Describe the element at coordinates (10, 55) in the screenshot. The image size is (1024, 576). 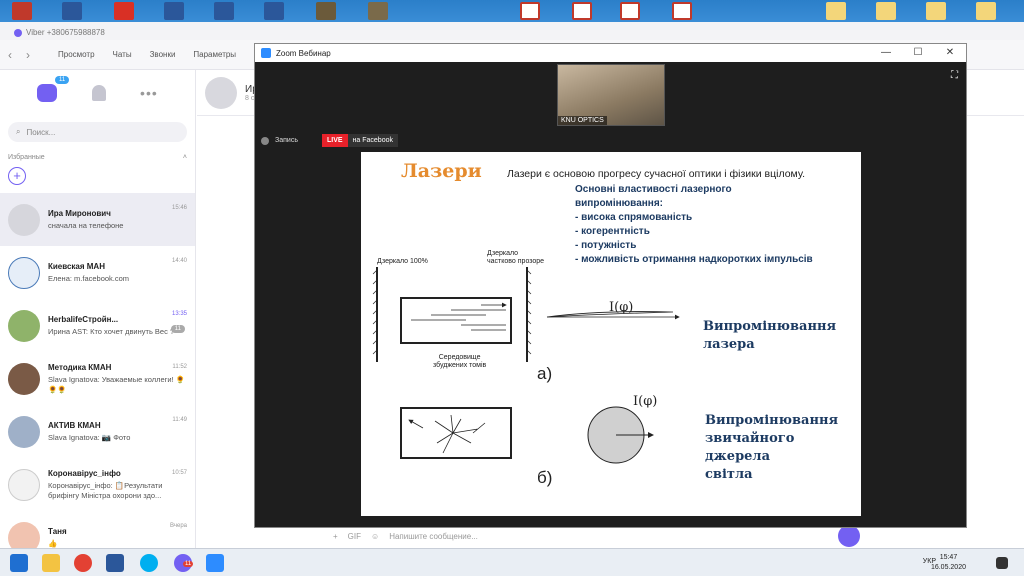
I see `back-arrow-icon: ‹` at that location.